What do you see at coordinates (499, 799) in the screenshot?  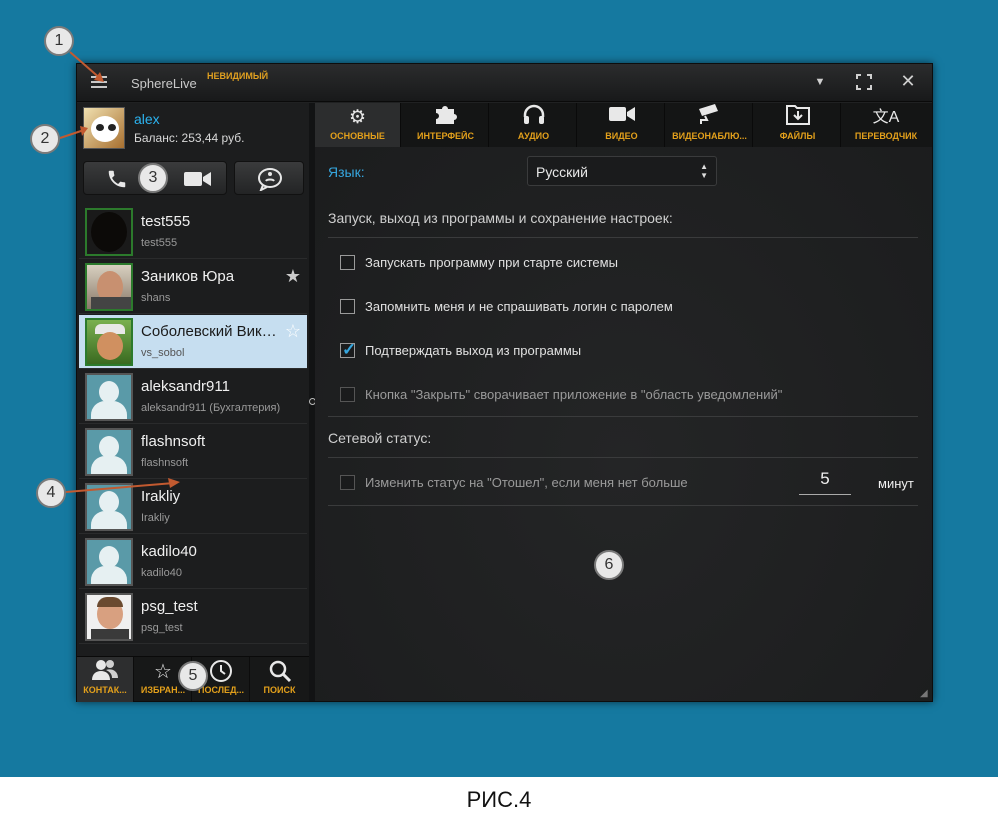 I see `figure-caption: РИС.4` at bounding box center [499, 799].